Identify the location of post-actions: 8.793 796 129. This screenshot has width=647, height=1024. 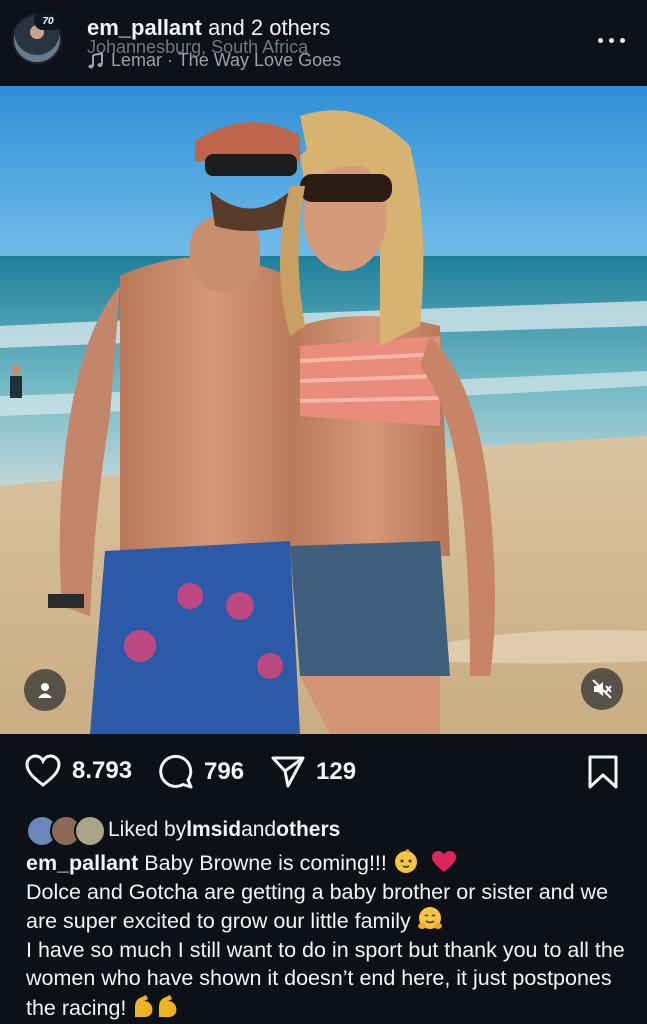
(323, 774).